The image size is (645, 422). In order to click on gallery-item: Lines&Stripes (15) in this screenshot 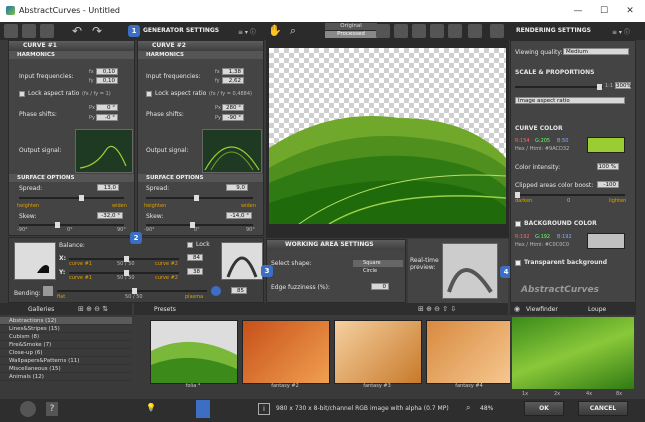, I will do `click(66, 329)`.